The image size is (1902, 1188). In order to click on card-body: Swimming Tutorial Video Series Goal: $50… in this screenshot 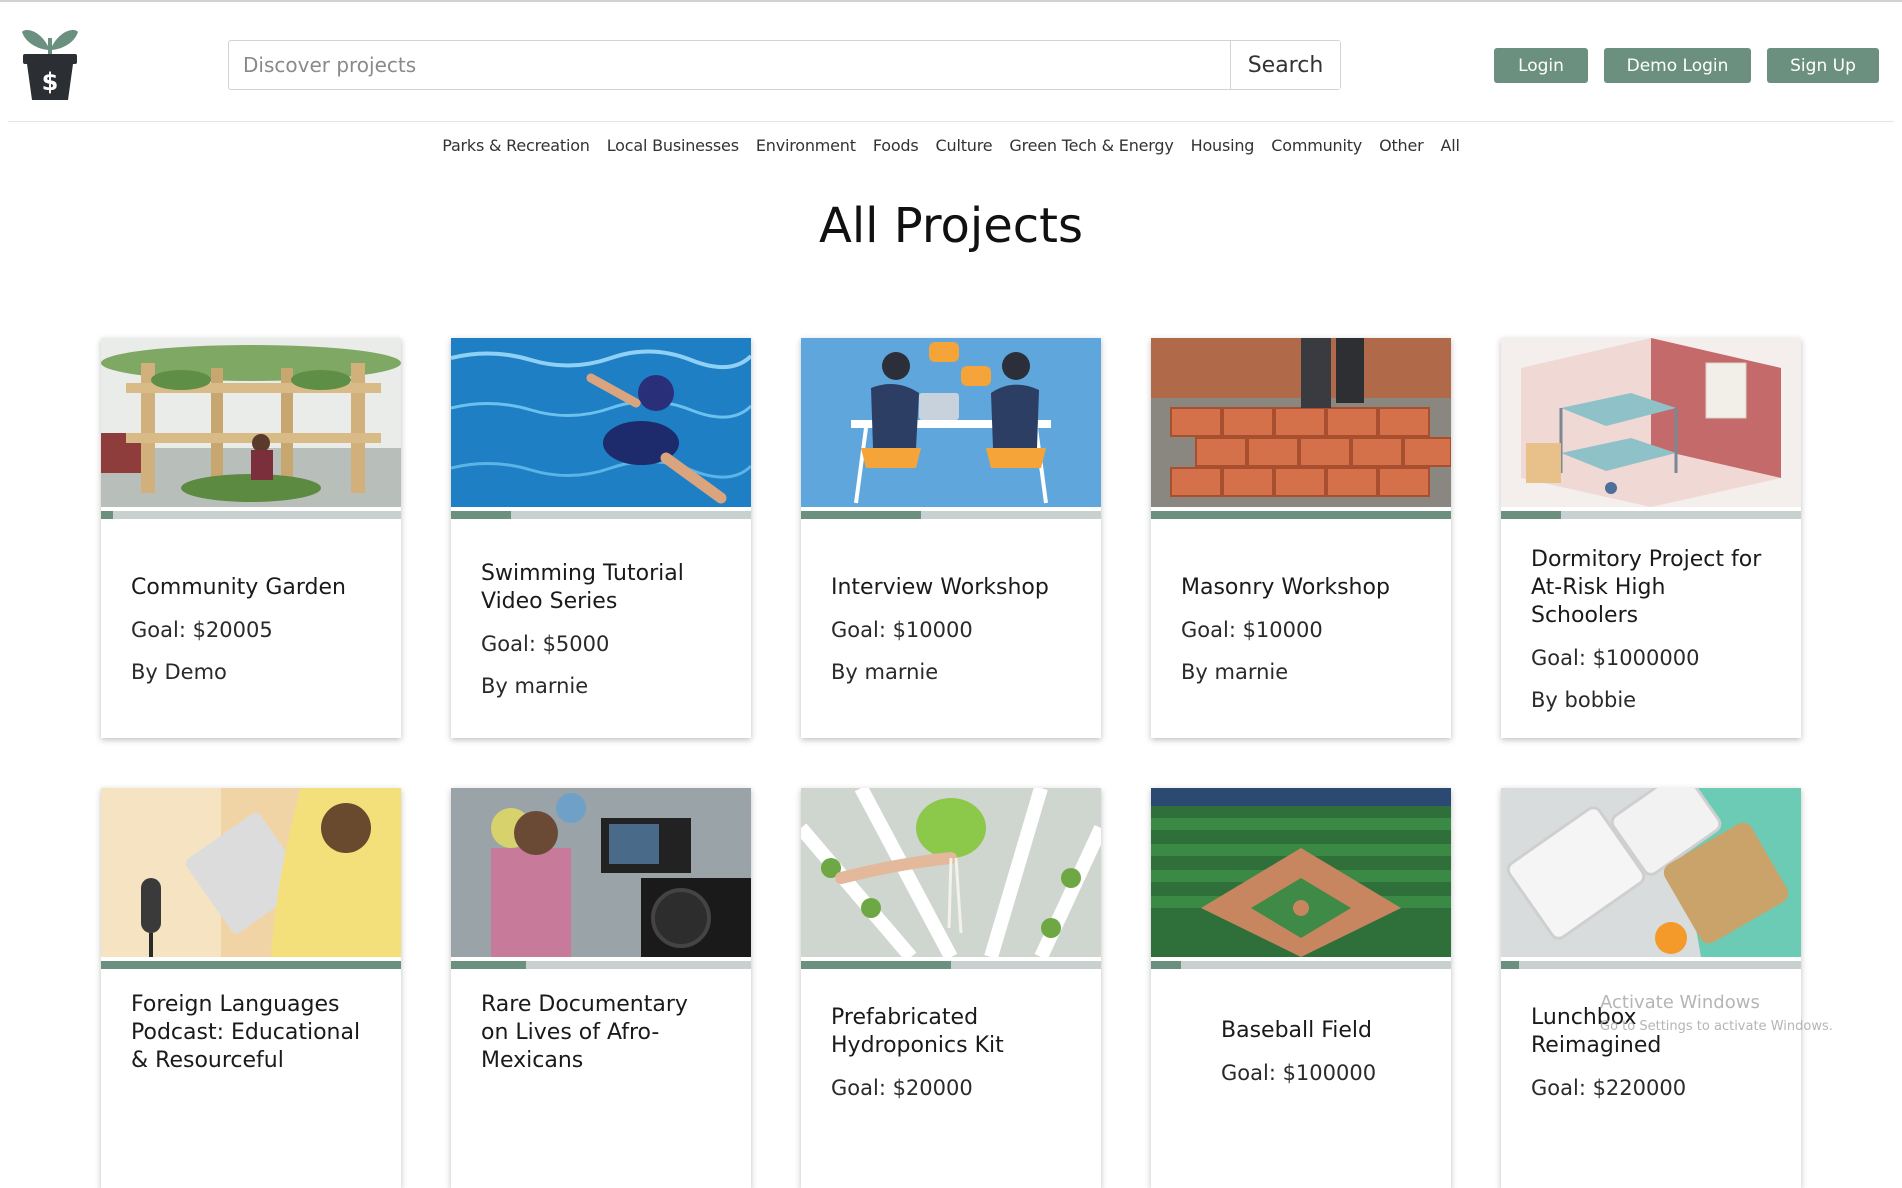, I will do `click(601, 628)`.